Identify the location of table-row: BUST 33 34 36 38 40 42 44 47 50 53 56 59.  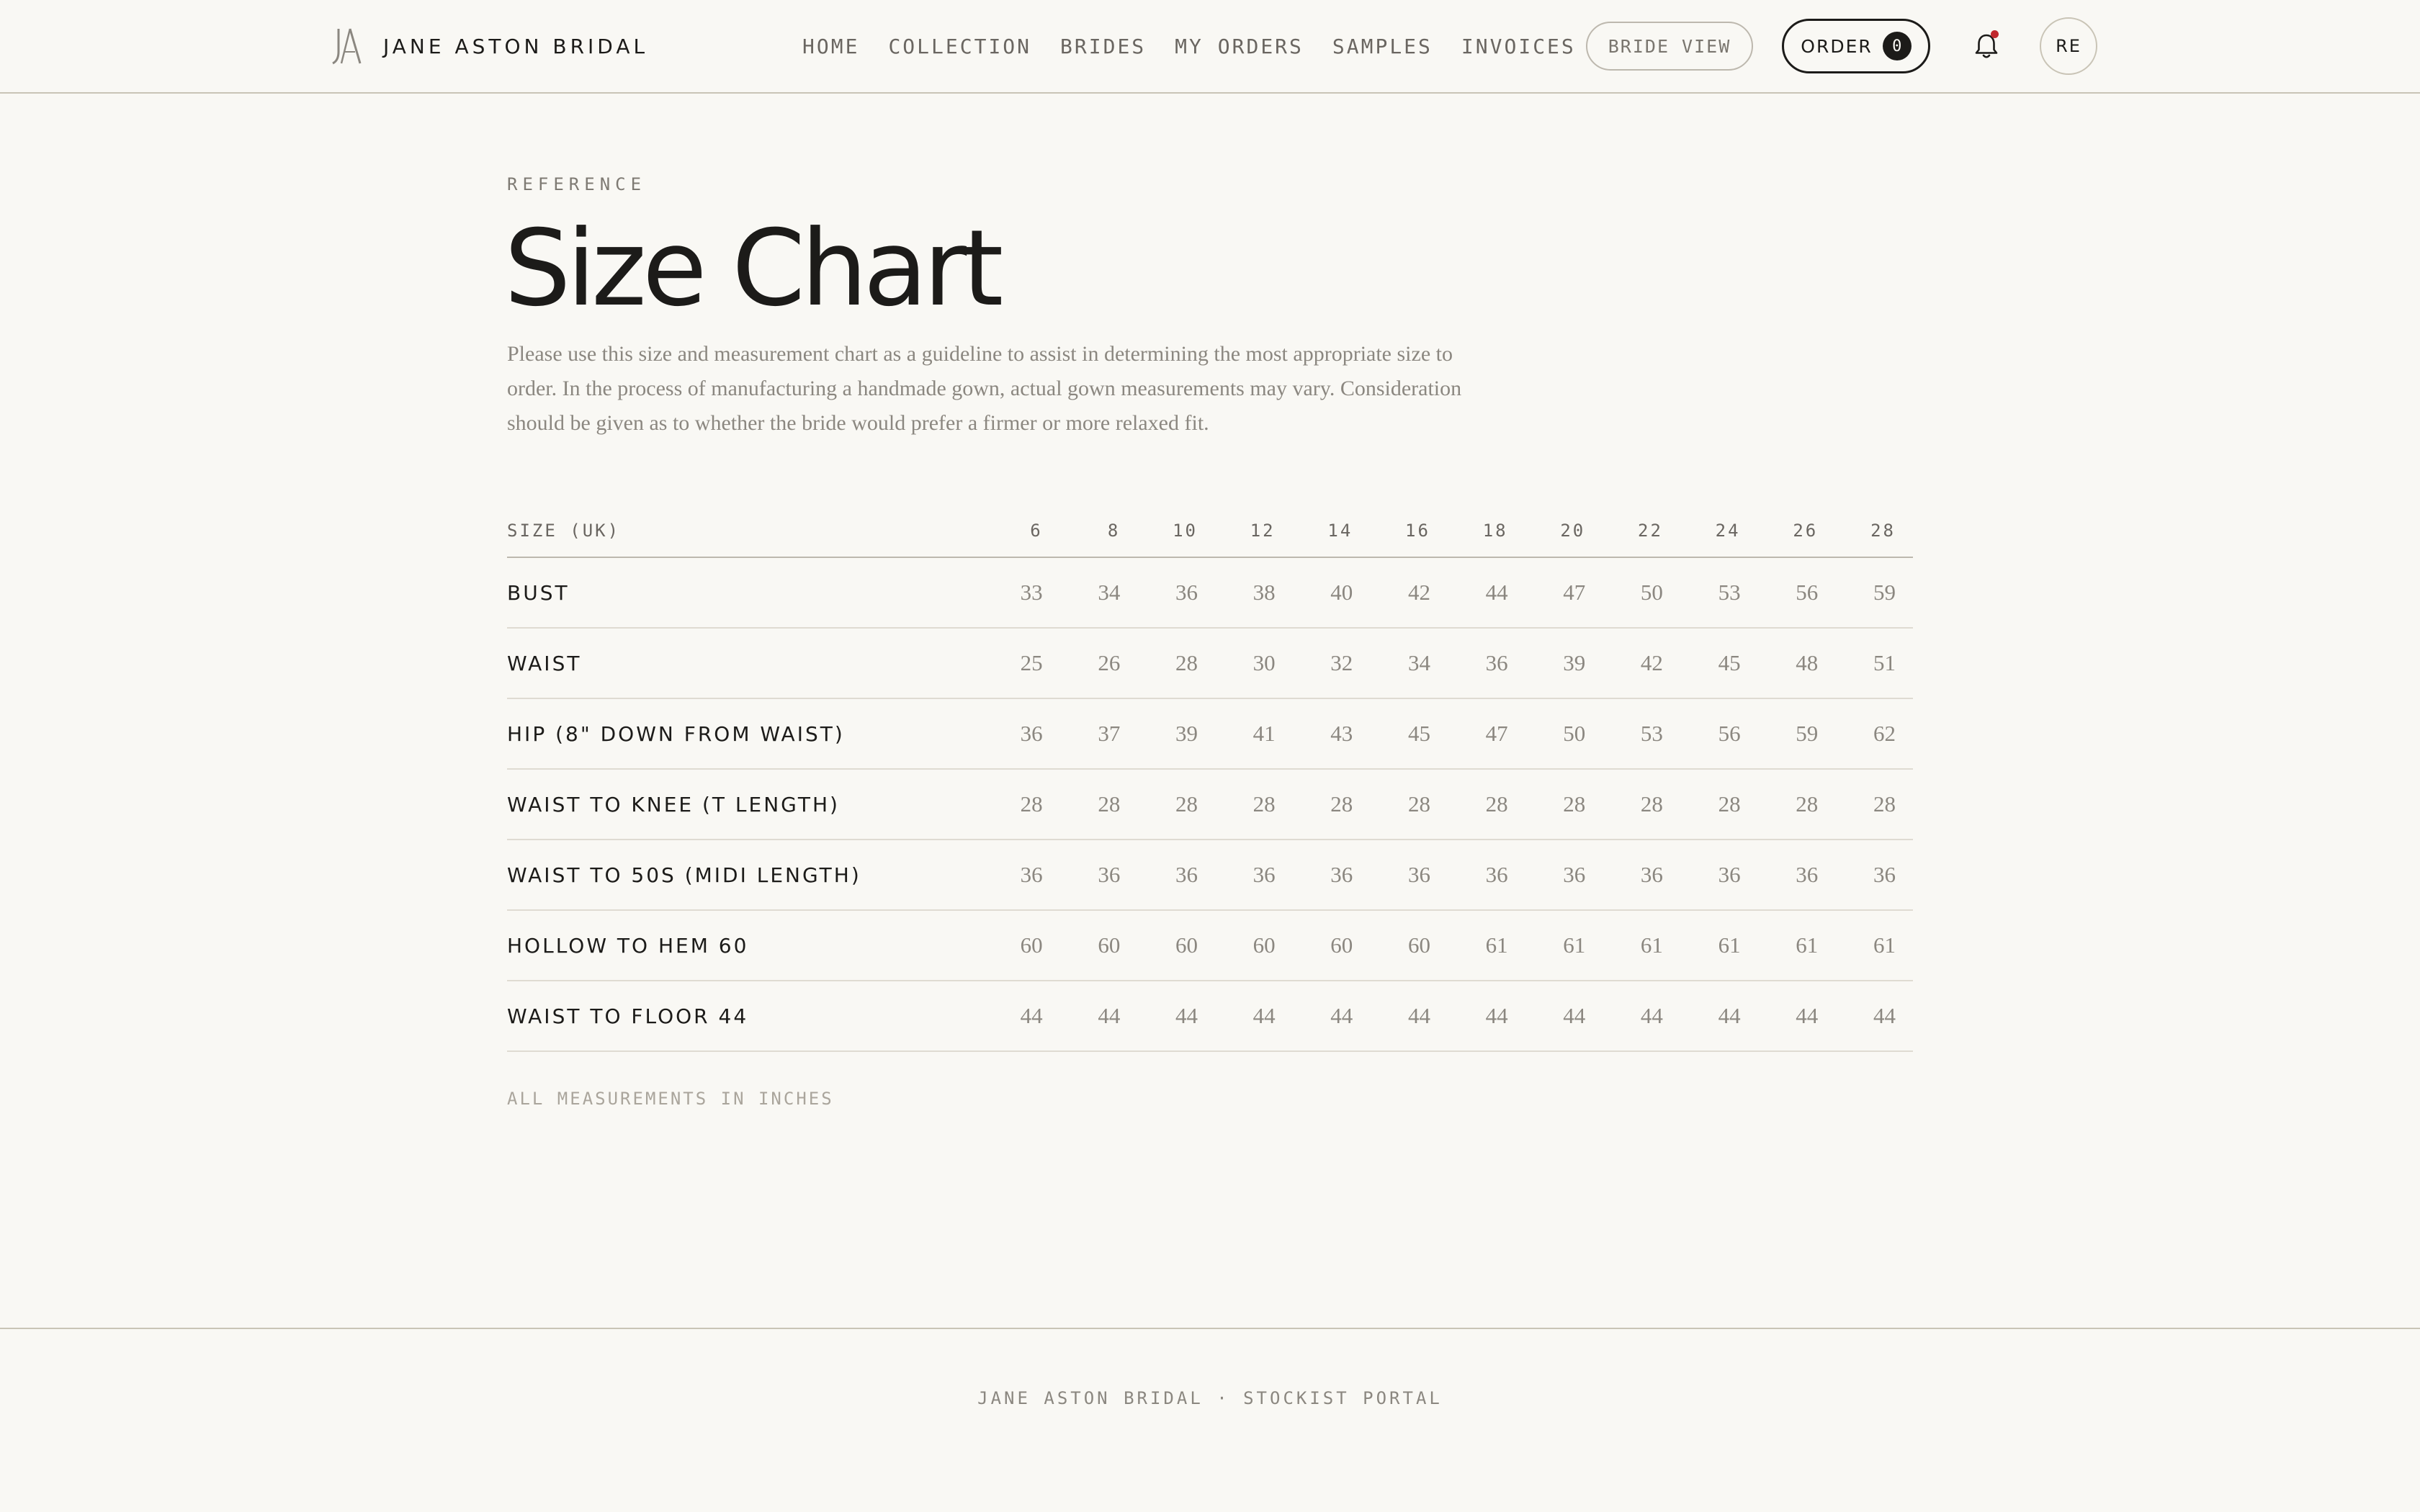
(1210, 593).